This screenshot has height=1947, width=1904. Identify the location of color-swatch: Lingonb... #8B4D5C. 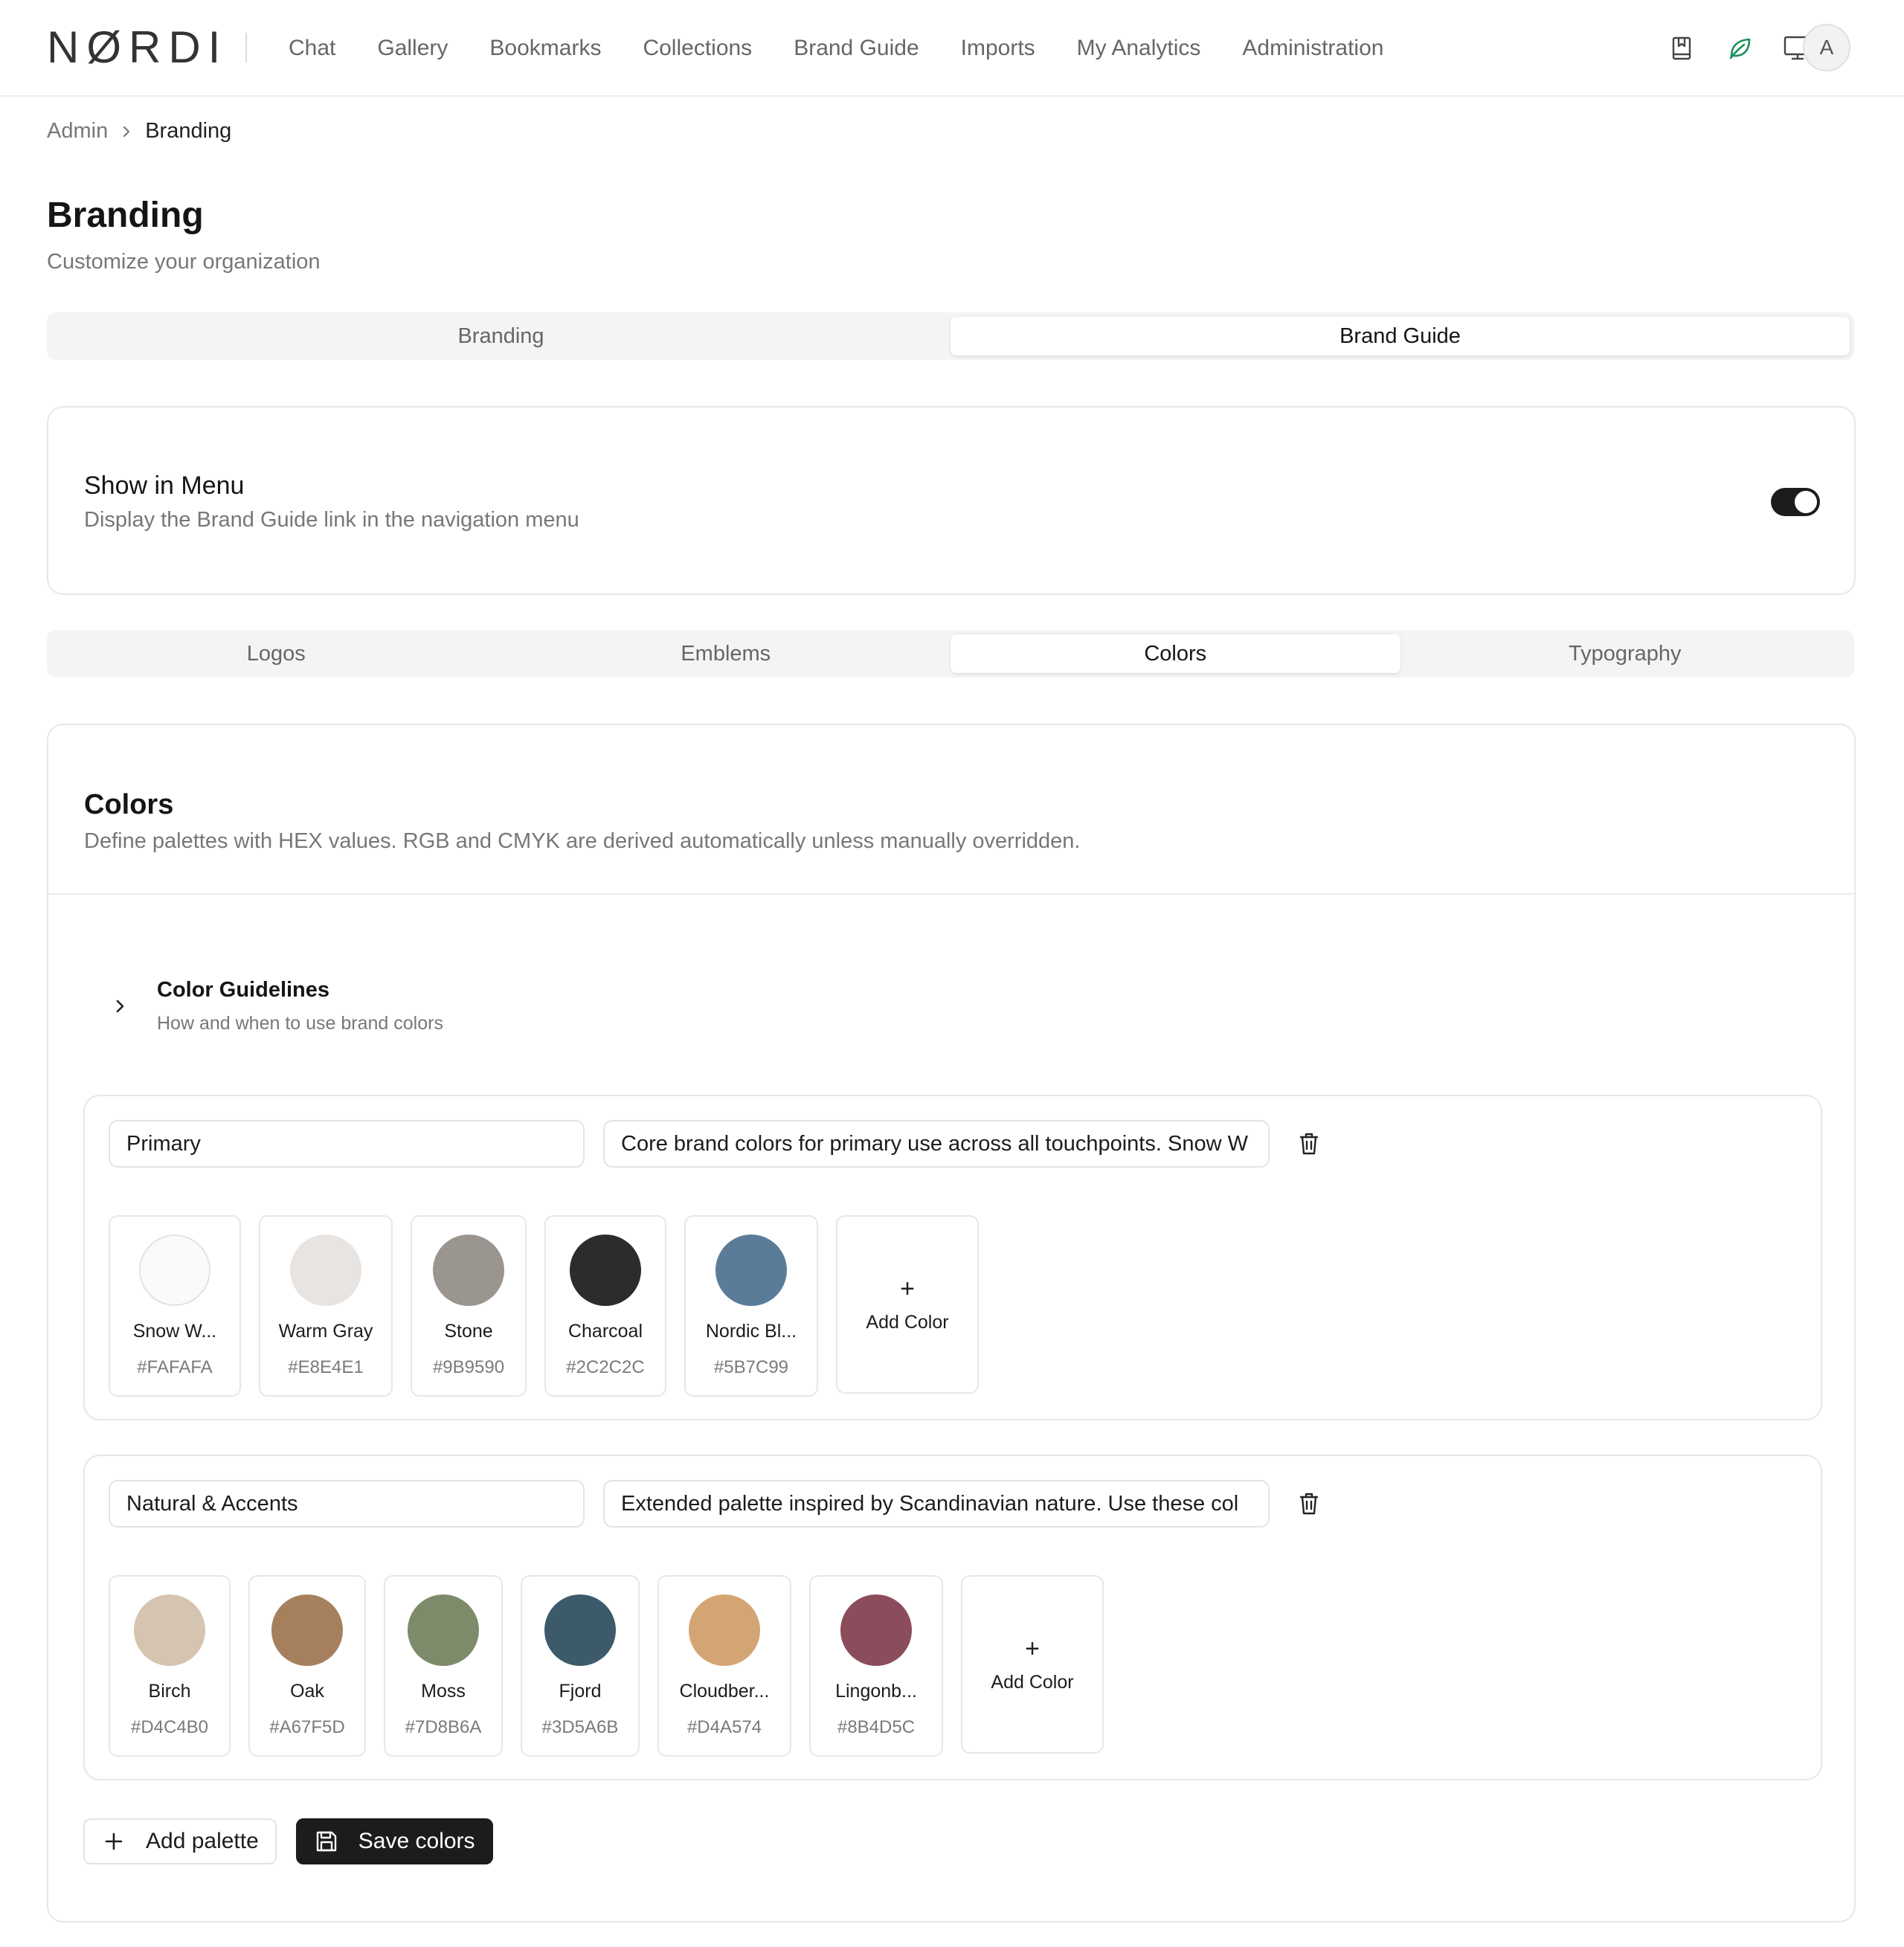
(876, 1666).